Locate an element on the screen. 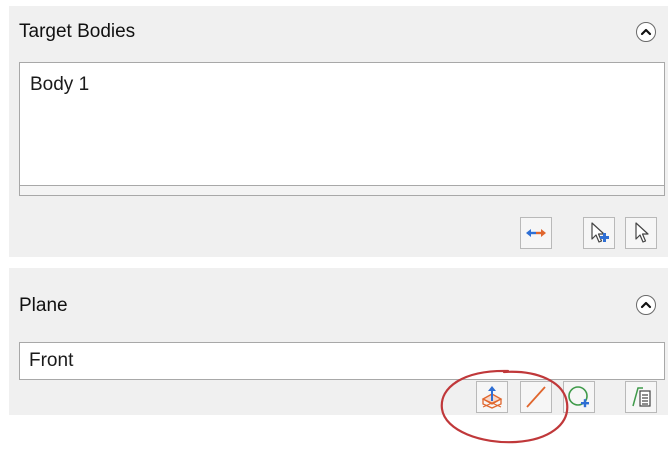 The height and width of the screenshot is (455, 668). line-plane-button is located at coordinates (536, 397).